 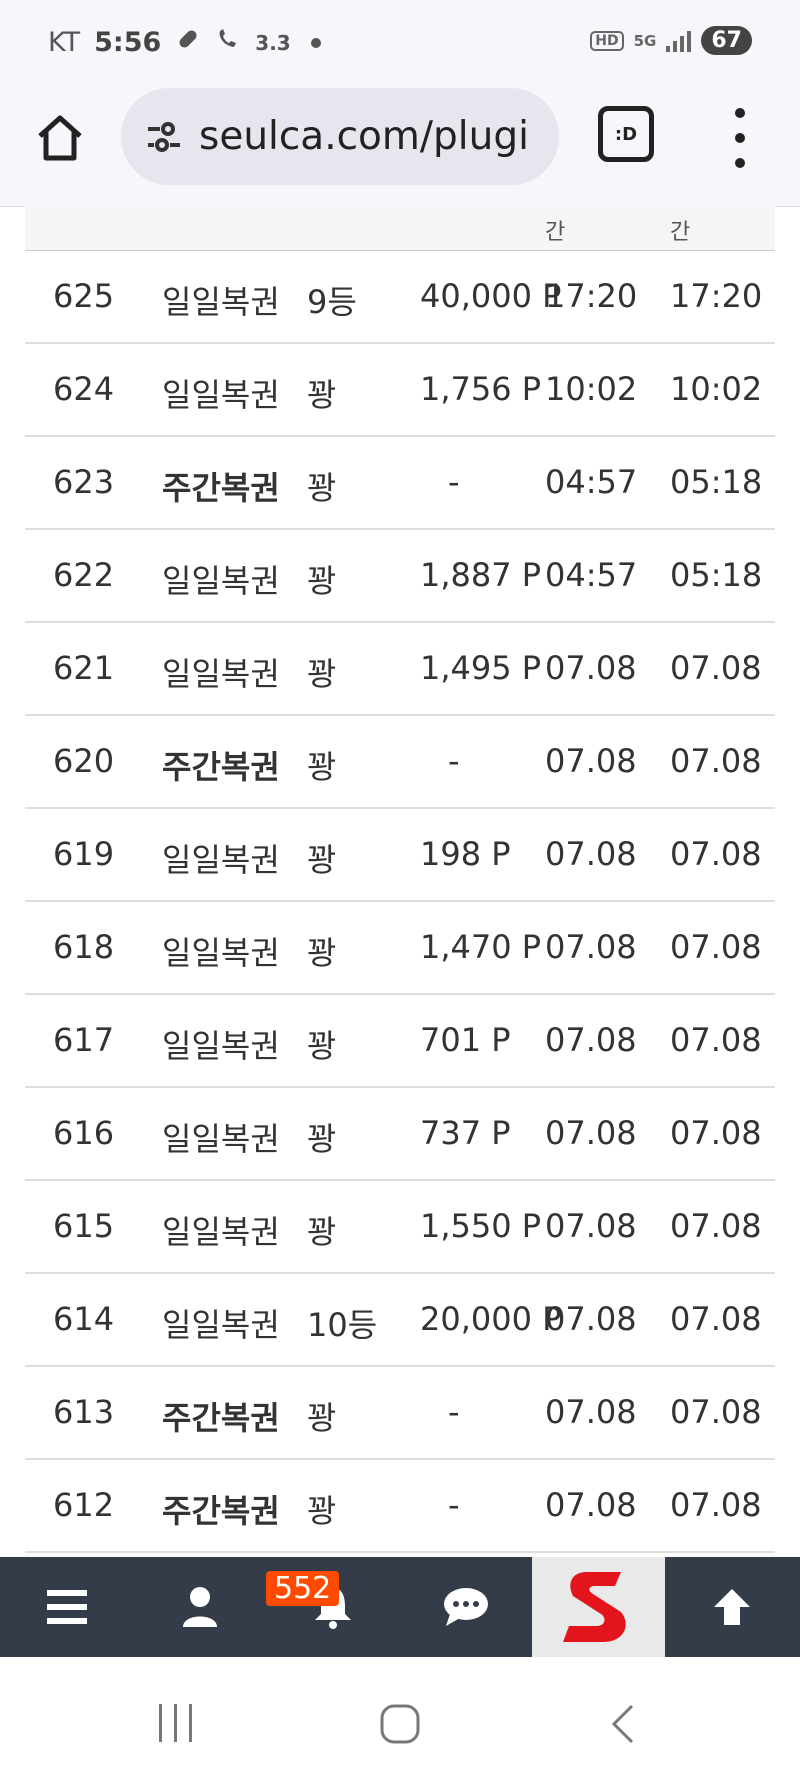 I want to click on menu-button, so click(x=66, y=1607).